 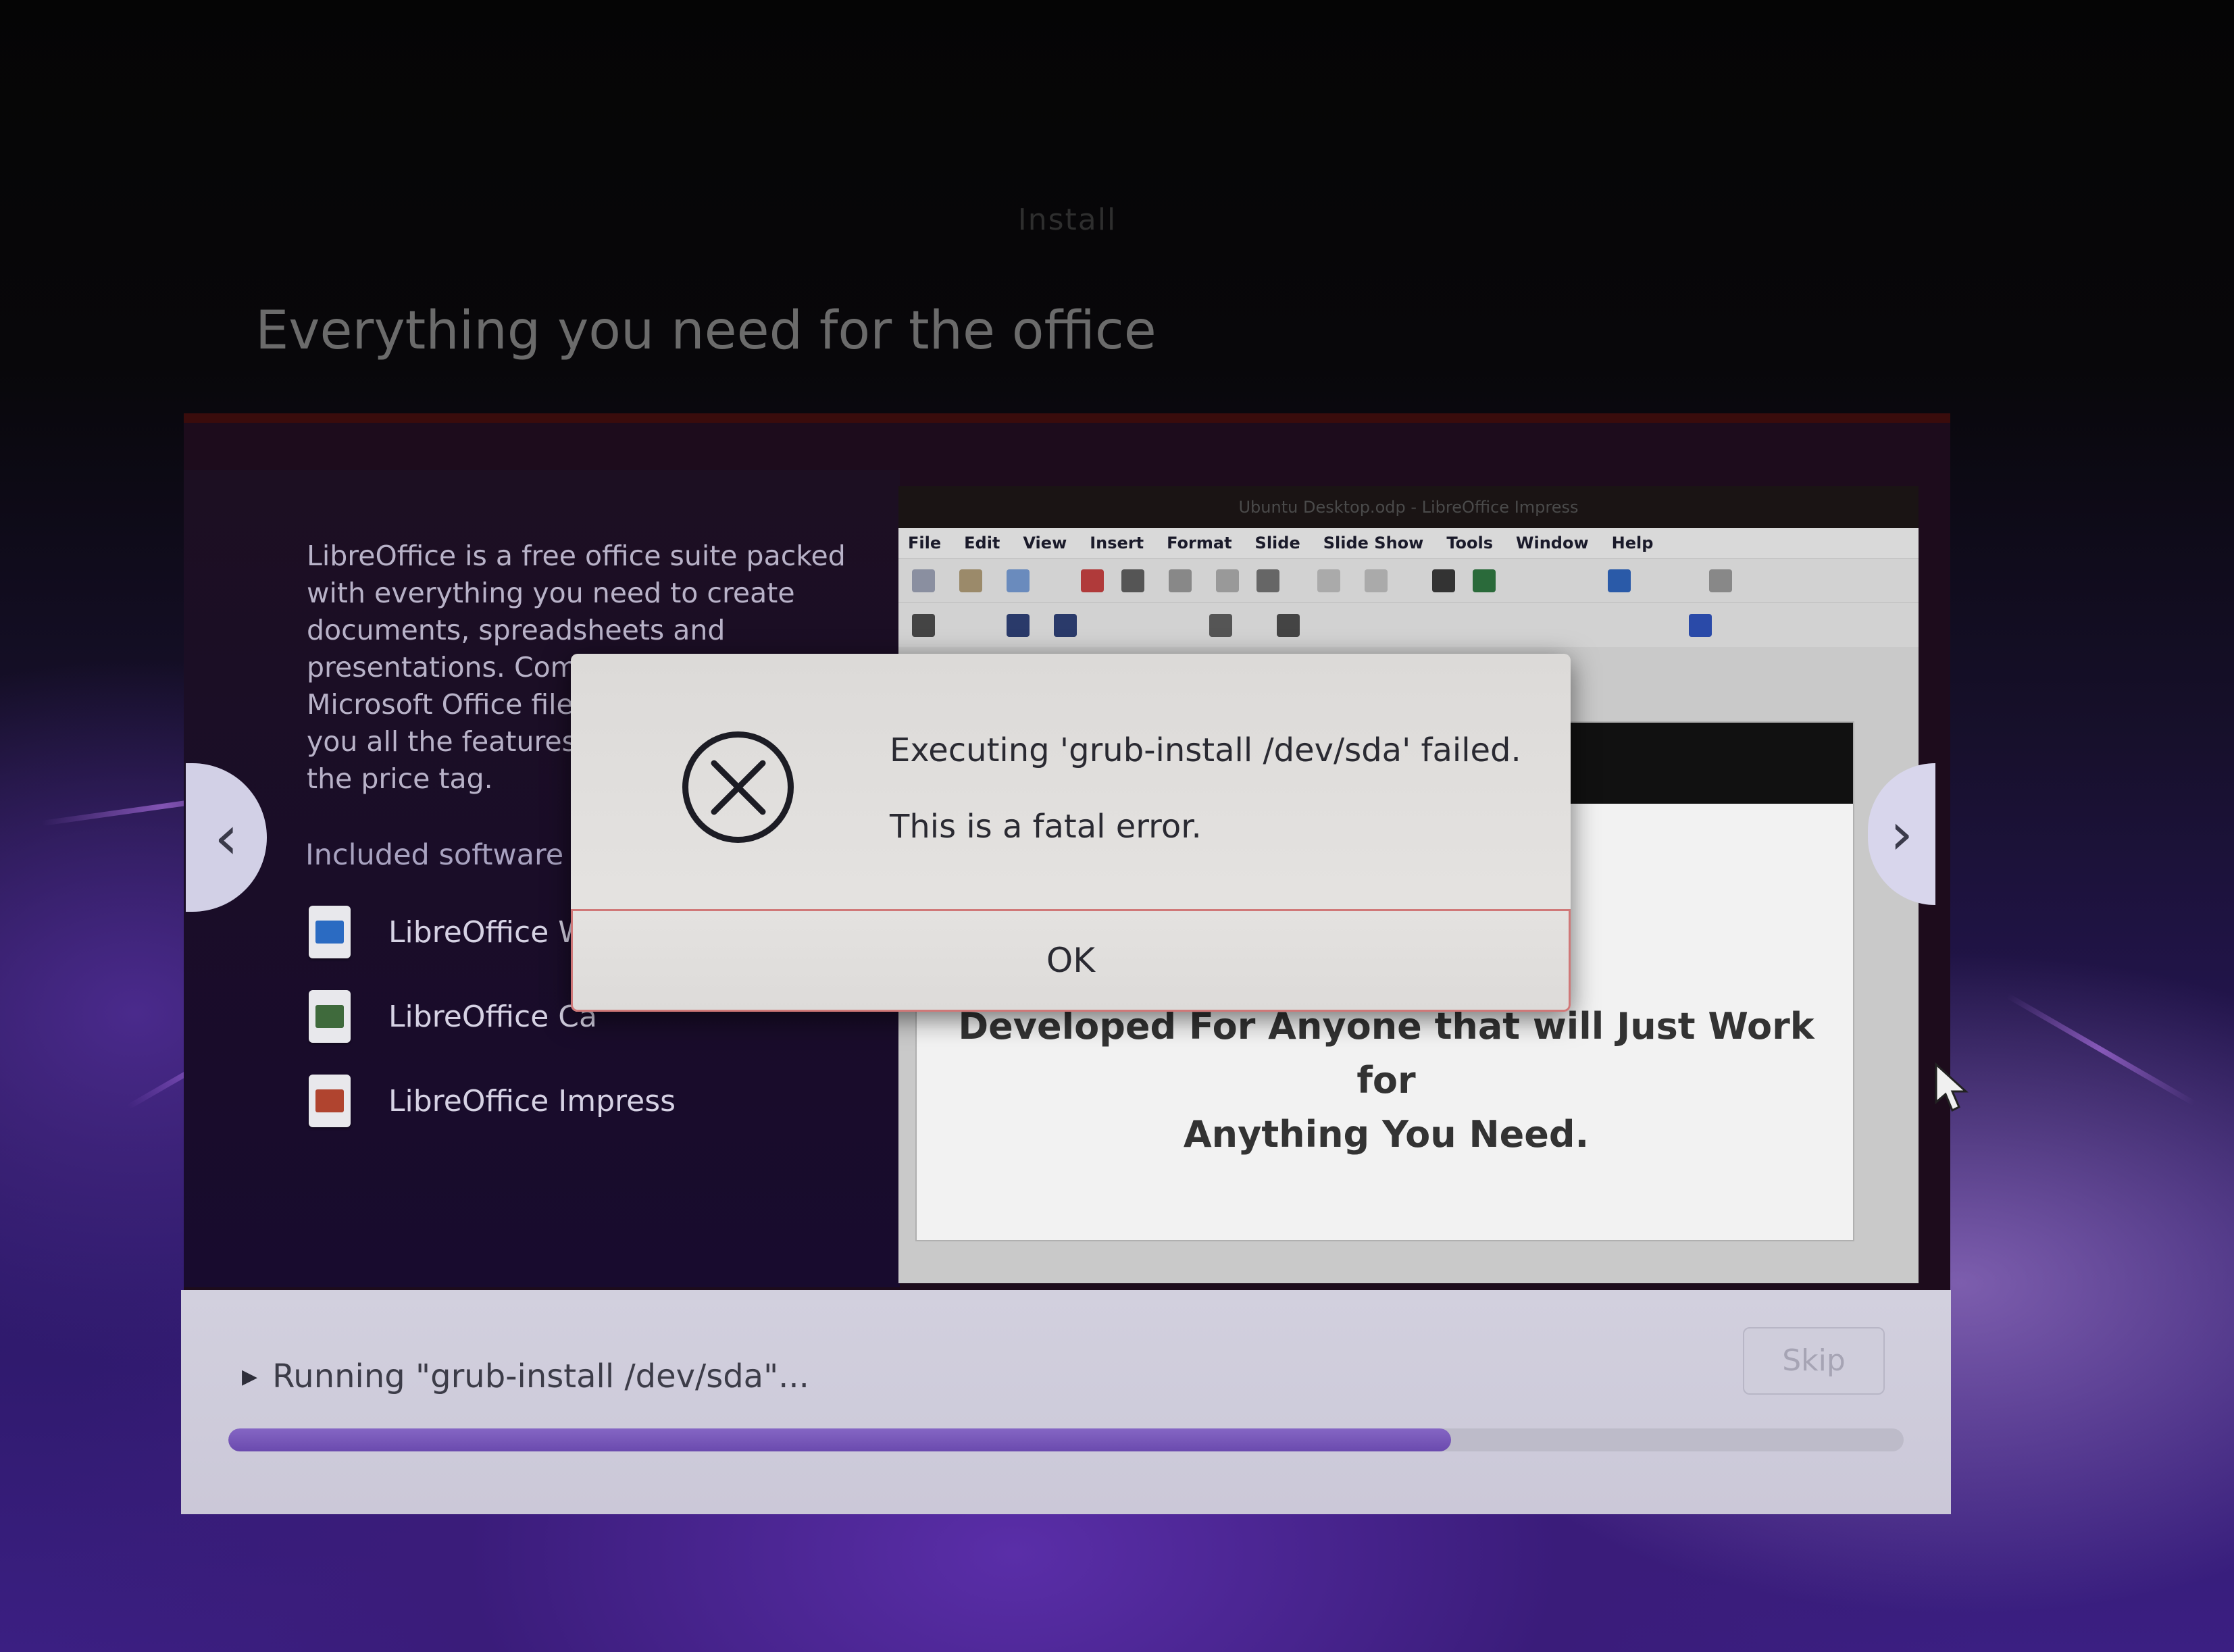 What do you see at coordinates (434, 855) in the screenshot?
I see `included-software-label: Included software` at bounding box center [434, 855].